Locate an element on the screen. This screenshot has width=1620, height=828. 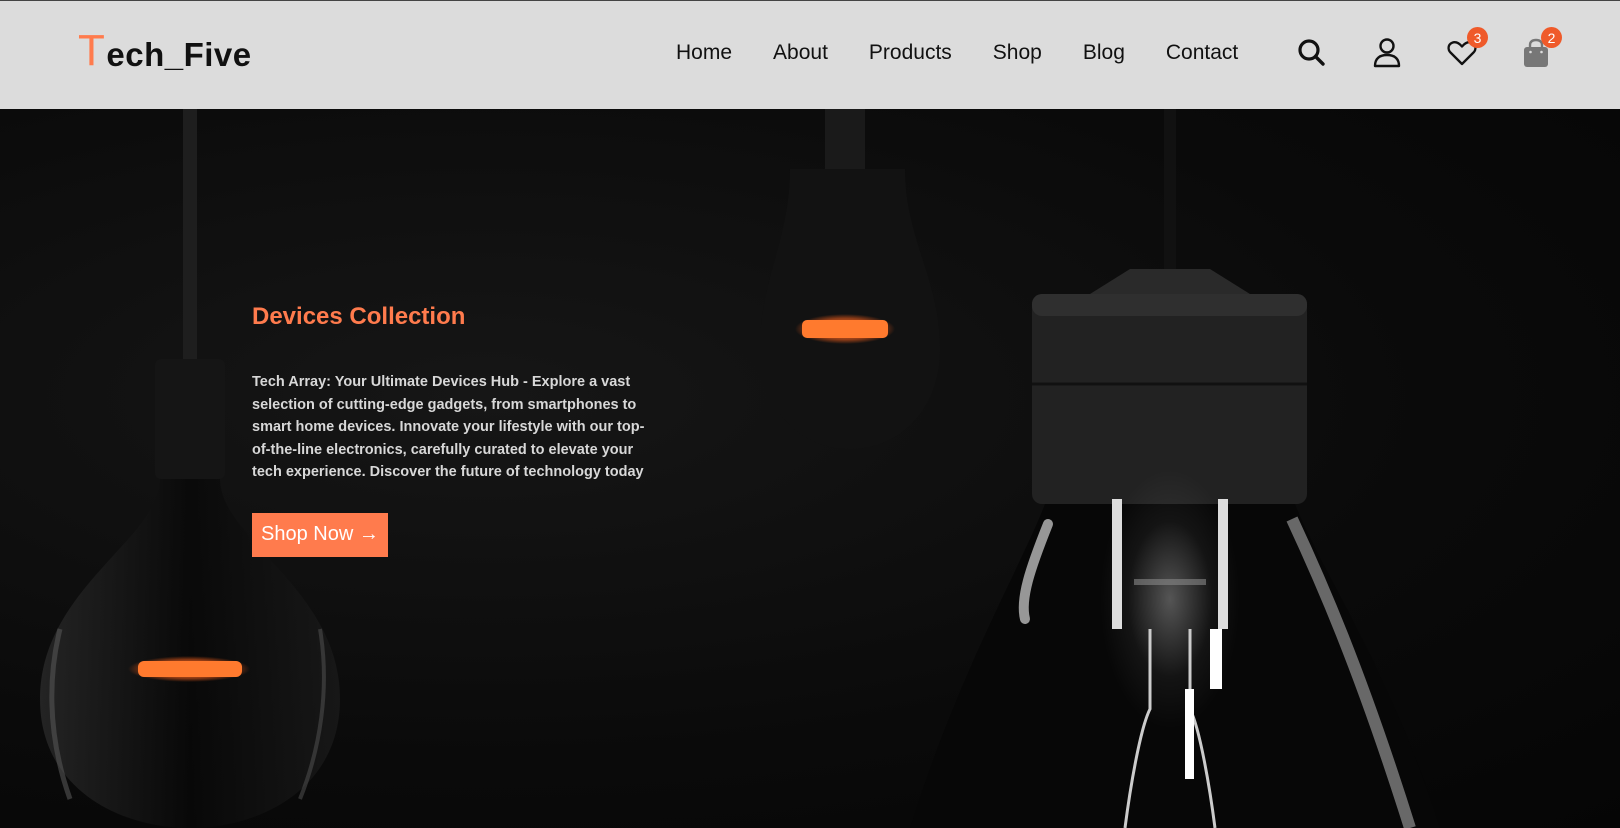
search-button is located at coordinates (1312, 53).